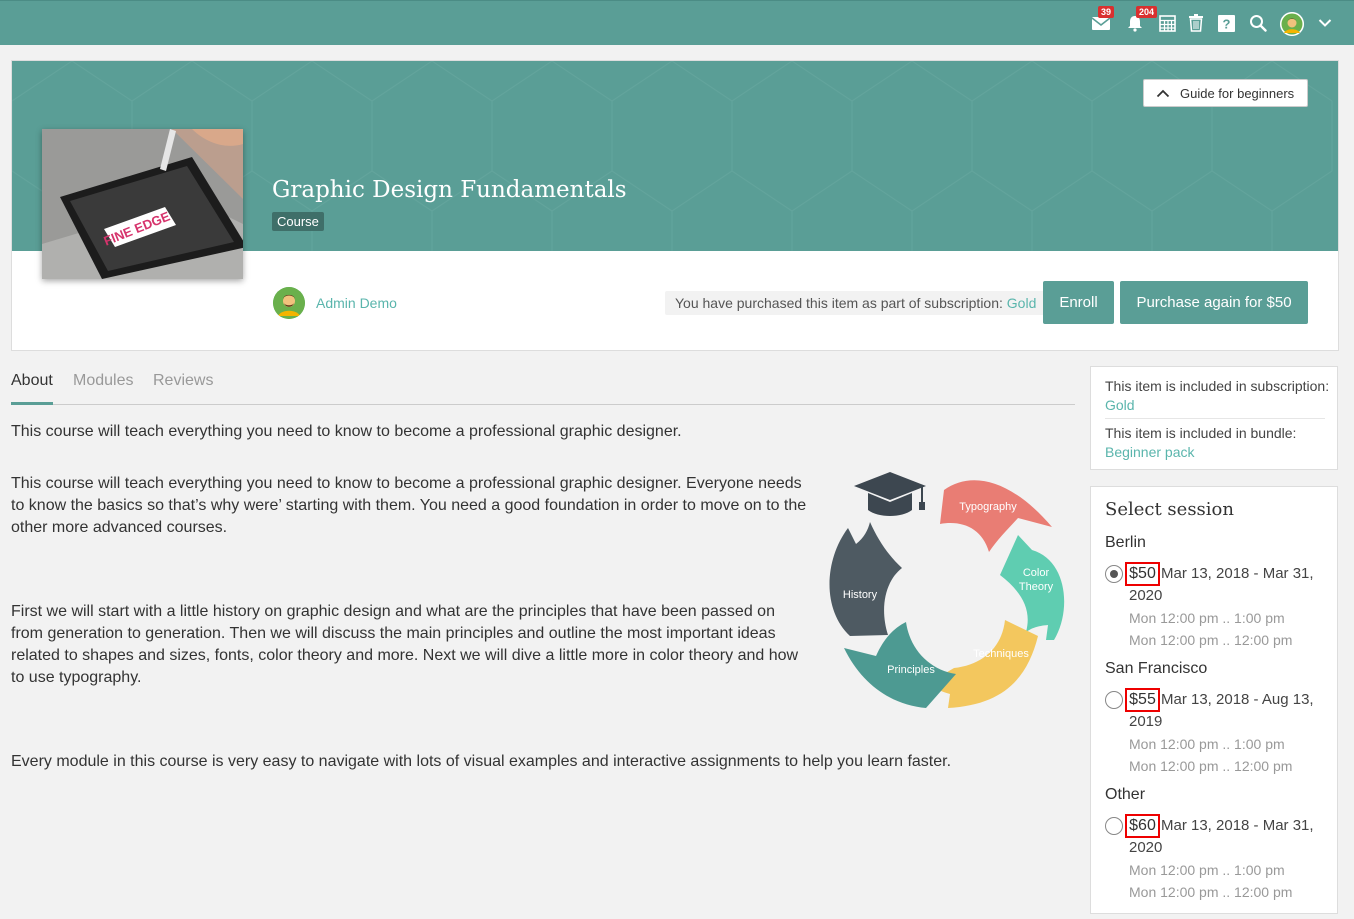  What do you see at coordinates (356, 303) in the screenshot?
I see `author-name-link: Admin Demo` at bounding box center [356, 303].